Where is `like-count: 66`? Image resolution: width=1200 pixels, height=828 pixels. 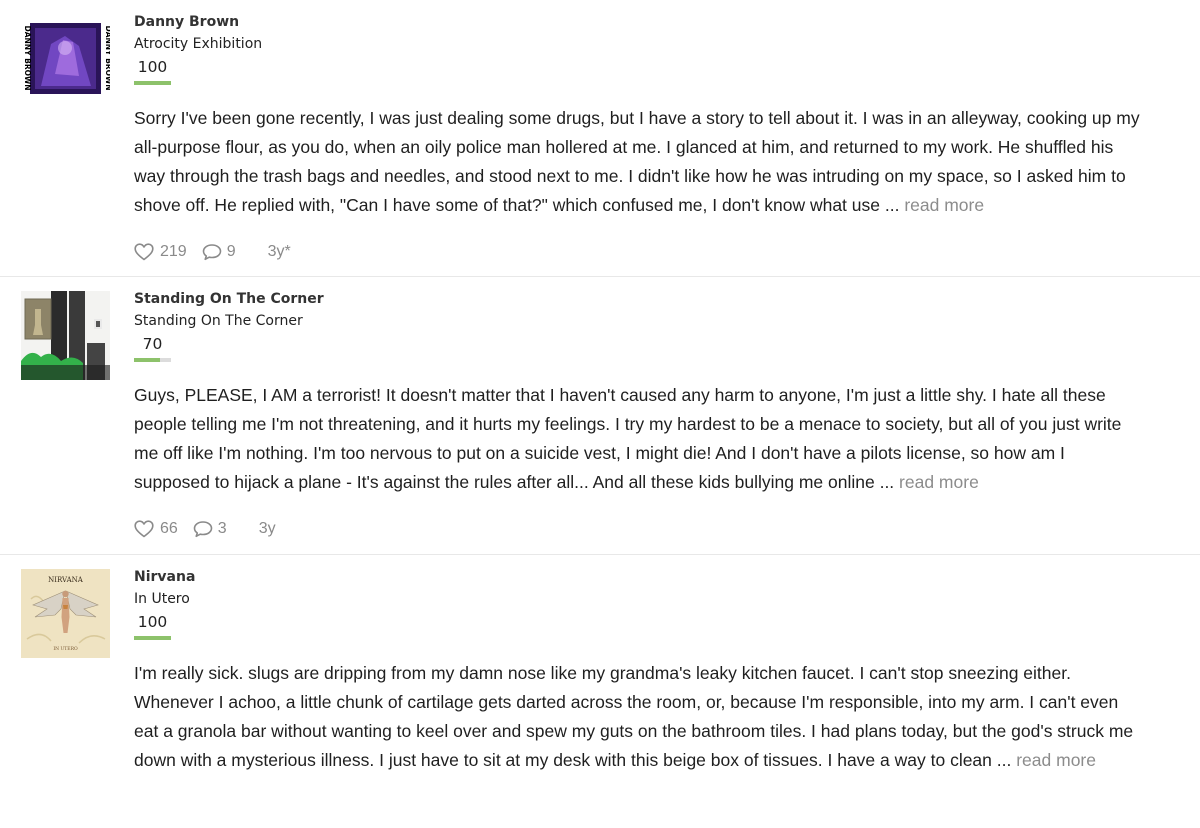
like-count: 66 is located at coordinates (169, 528).